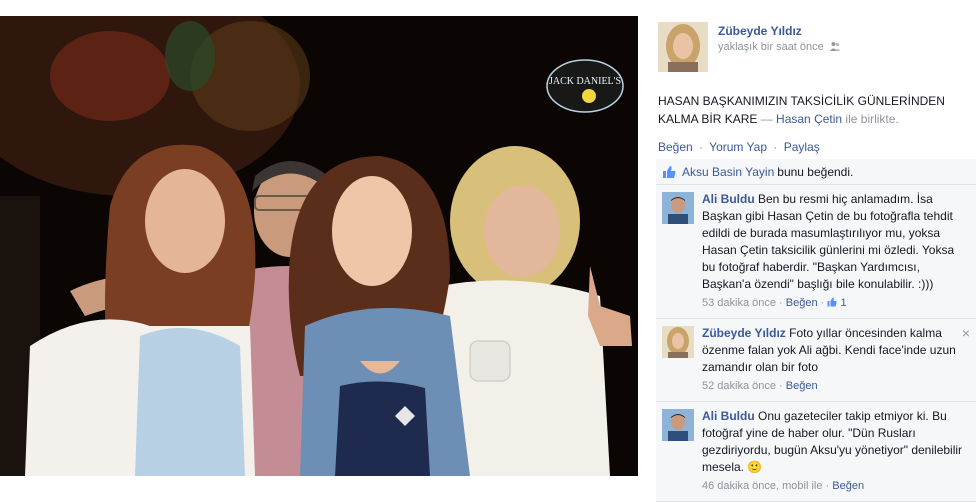 This screenshot has width=979, height=502. I want to click on comment-meta: 52 dakika önce · Beğen, so click(835, 386).